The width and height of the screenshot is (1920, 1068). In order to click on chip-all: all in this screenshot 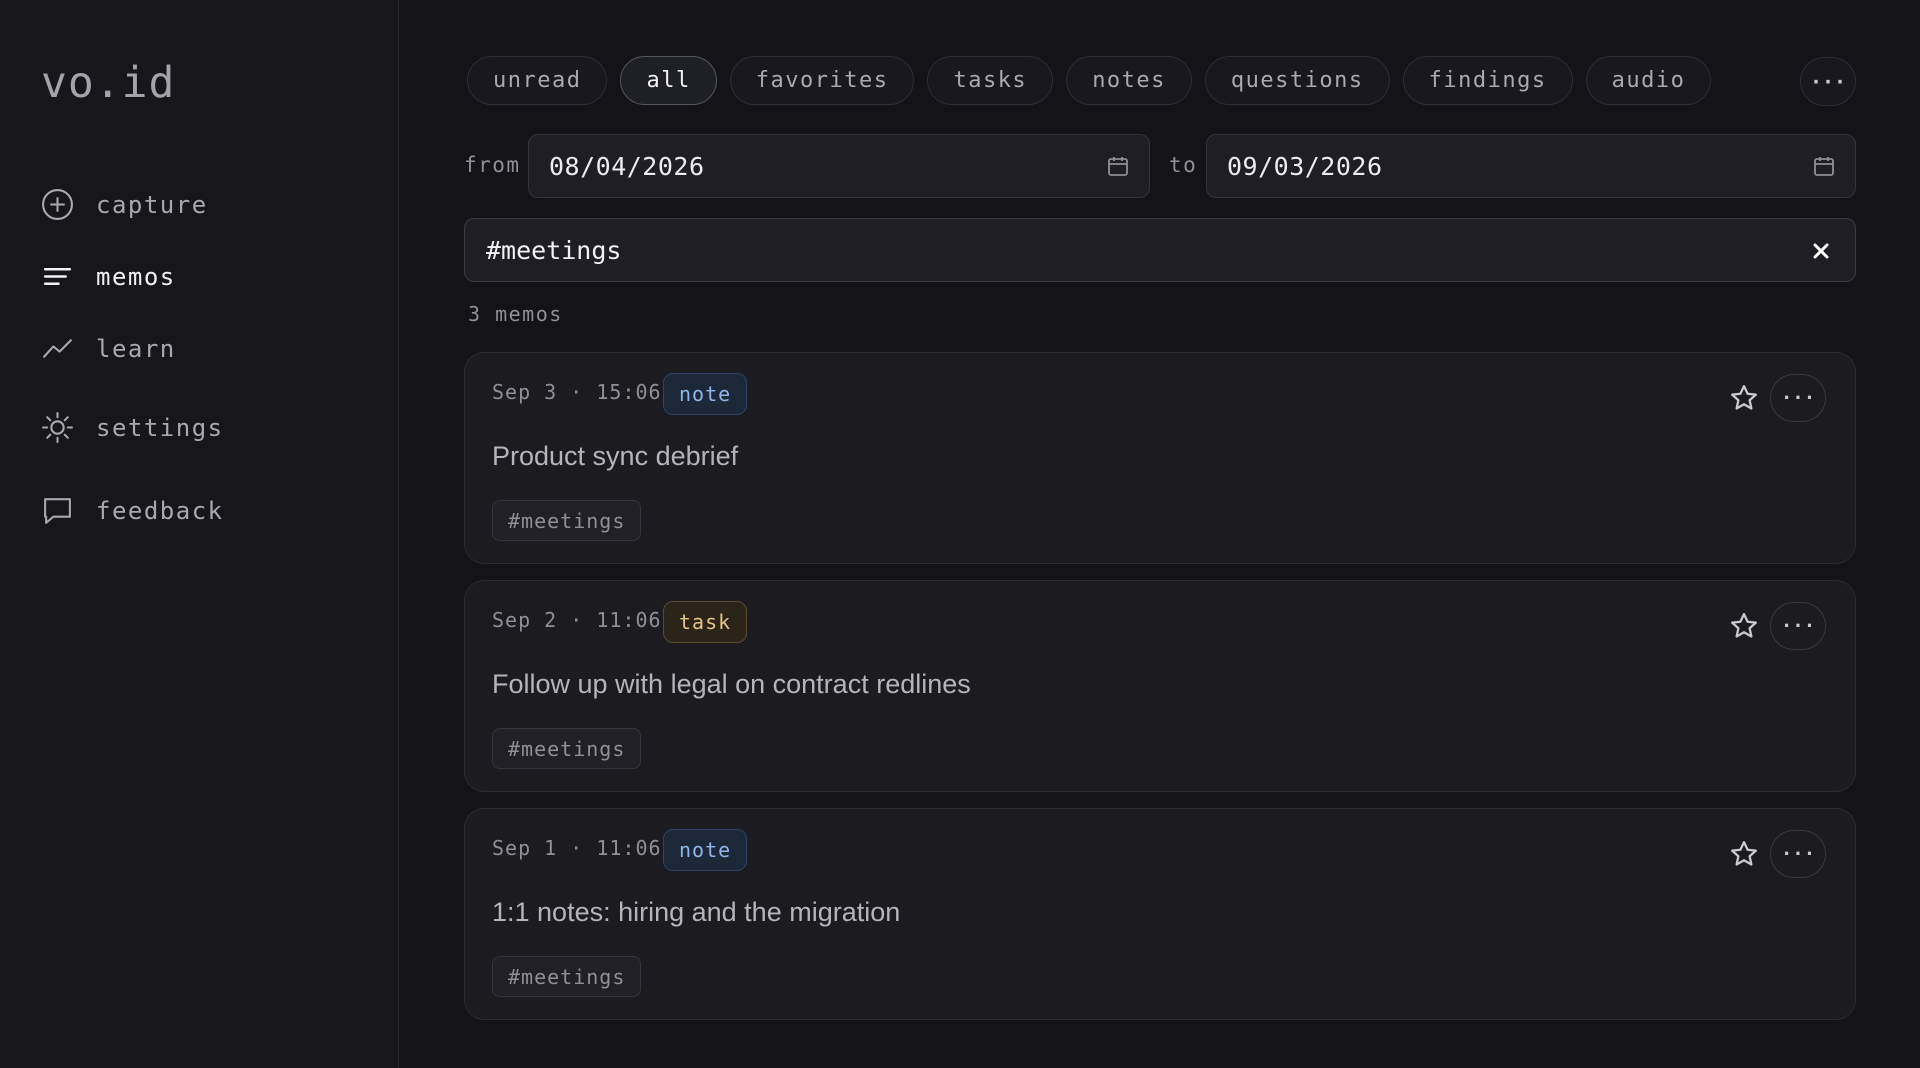, I will do `click(668, 80)`.